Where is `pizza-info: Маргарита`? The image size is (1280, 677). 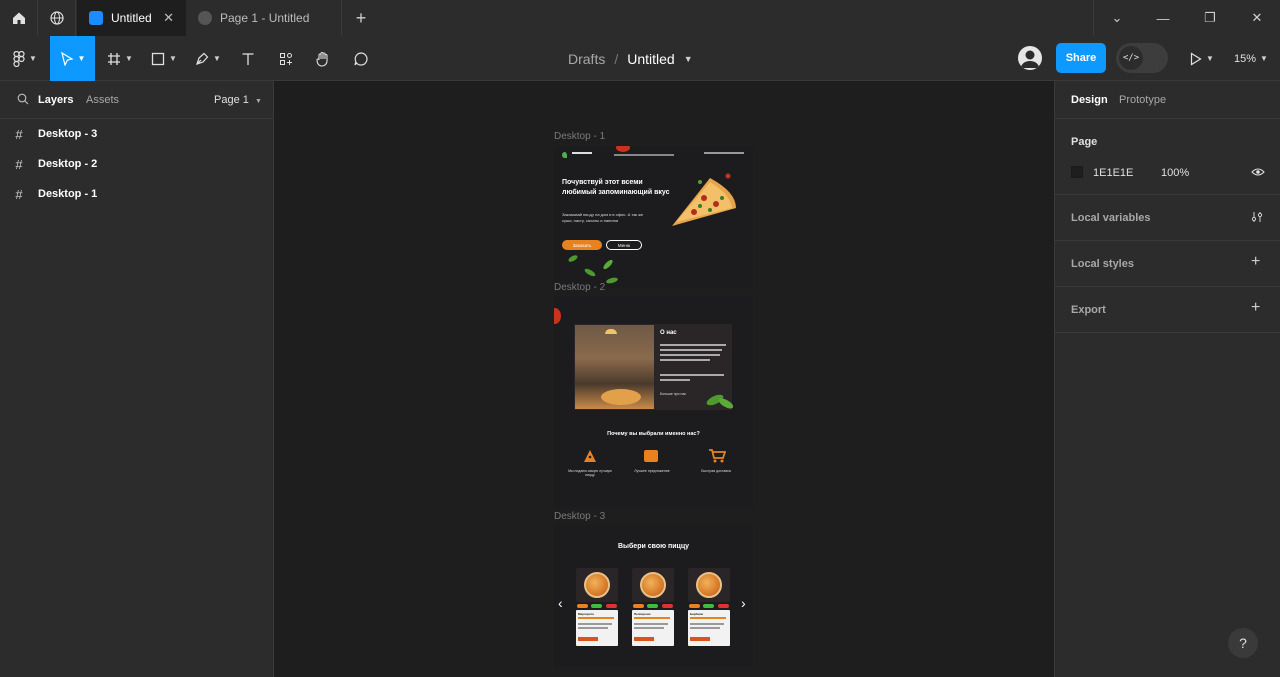
pizza-info: Маргарита is located at coordinates (597, 628).